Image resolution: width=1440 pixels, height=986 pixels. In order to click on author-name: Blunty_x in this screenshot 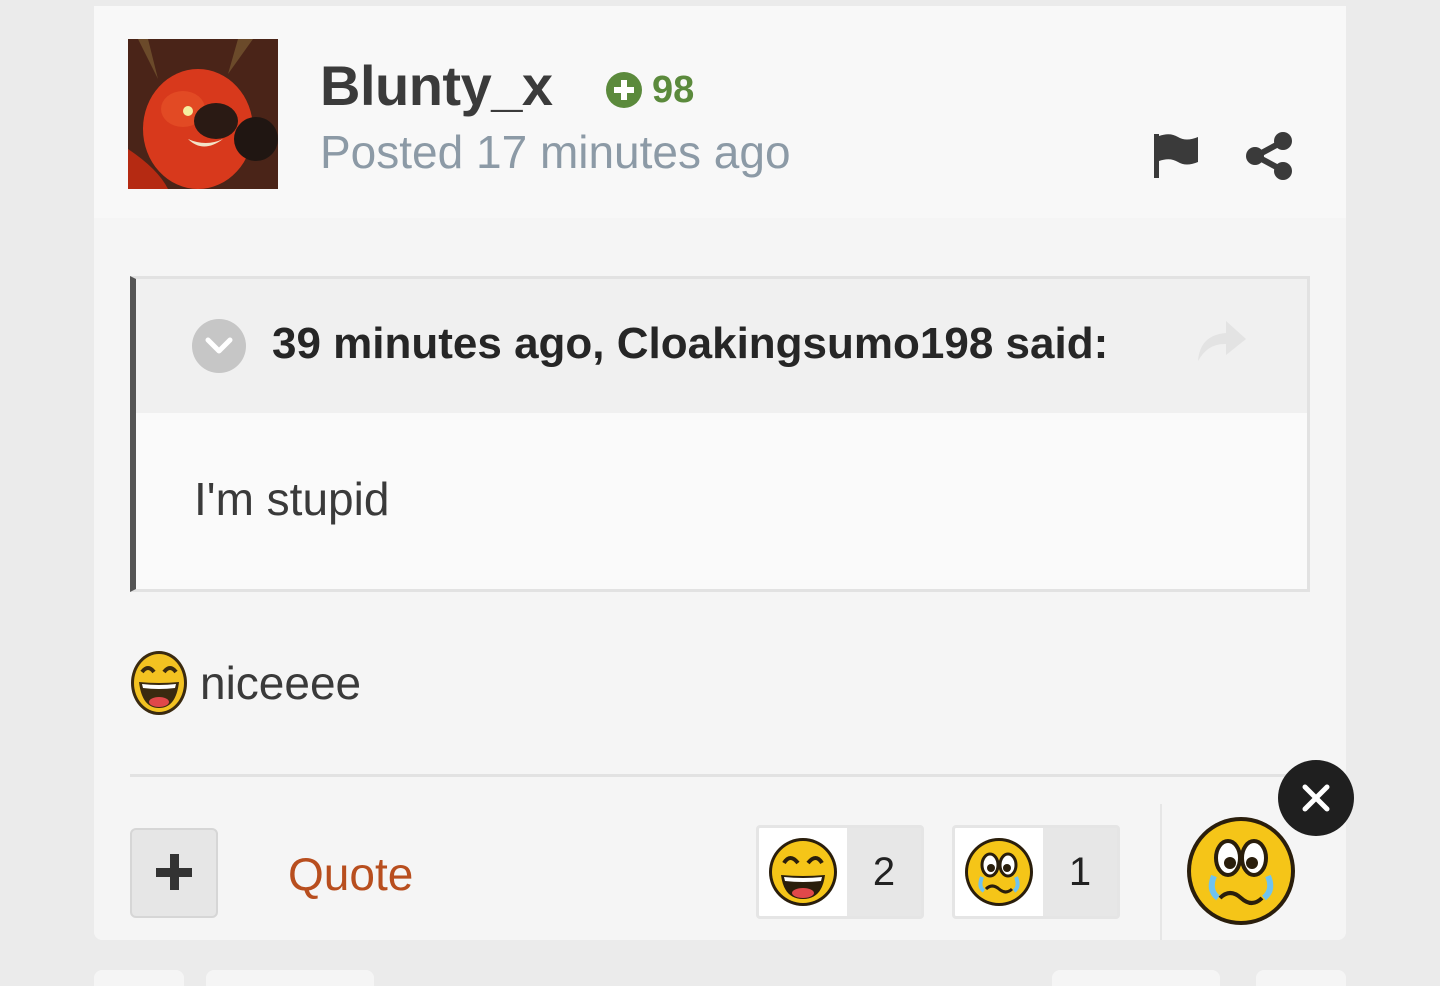, I will do `click(436, 86)`.